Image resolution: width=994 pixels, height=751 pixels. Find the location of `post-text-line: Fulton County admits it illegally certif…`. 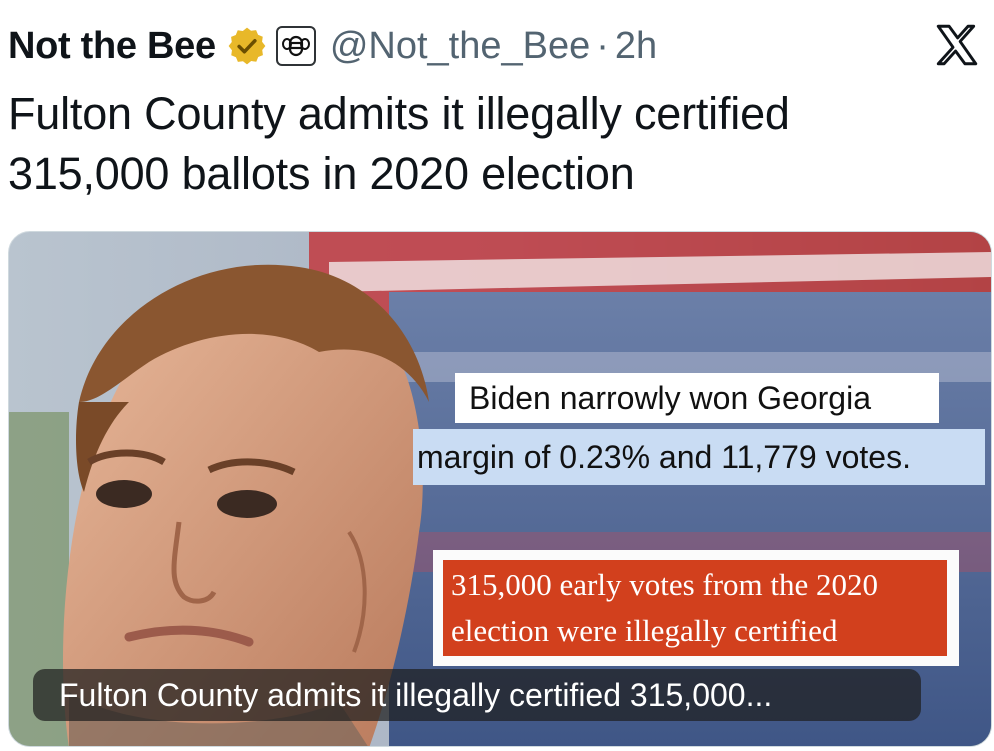

post-text-line: Fulton County admits it illegally certif… is located at coordinates (399, 113).